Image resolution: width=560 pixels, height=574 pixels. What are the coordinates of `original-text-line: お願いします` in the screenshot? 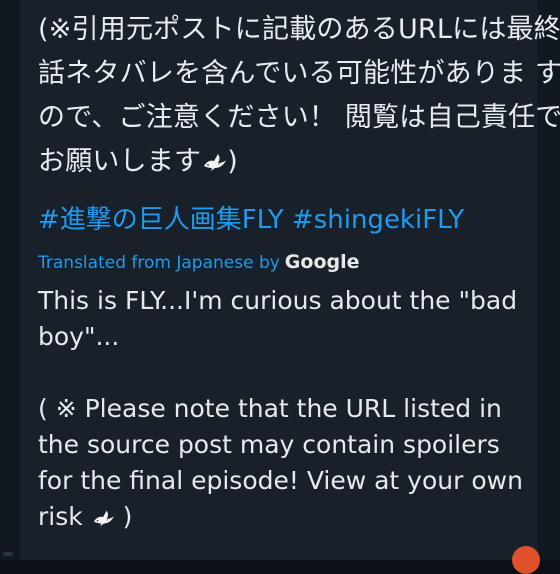 It's located at (120, 161).